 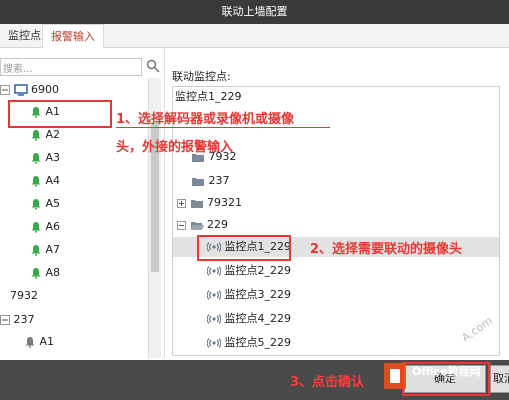 What do you see at coordinates (258, 342) in the screenshot?
I see `camera-label: 监控点5_229` at bounding box center [258, 342].